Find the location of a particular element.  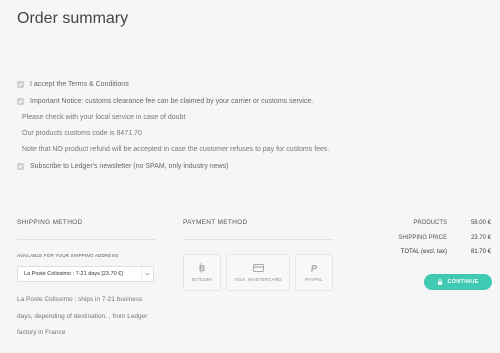

shipping-price-value: 23.70 € is located at coordinates (480, 237).